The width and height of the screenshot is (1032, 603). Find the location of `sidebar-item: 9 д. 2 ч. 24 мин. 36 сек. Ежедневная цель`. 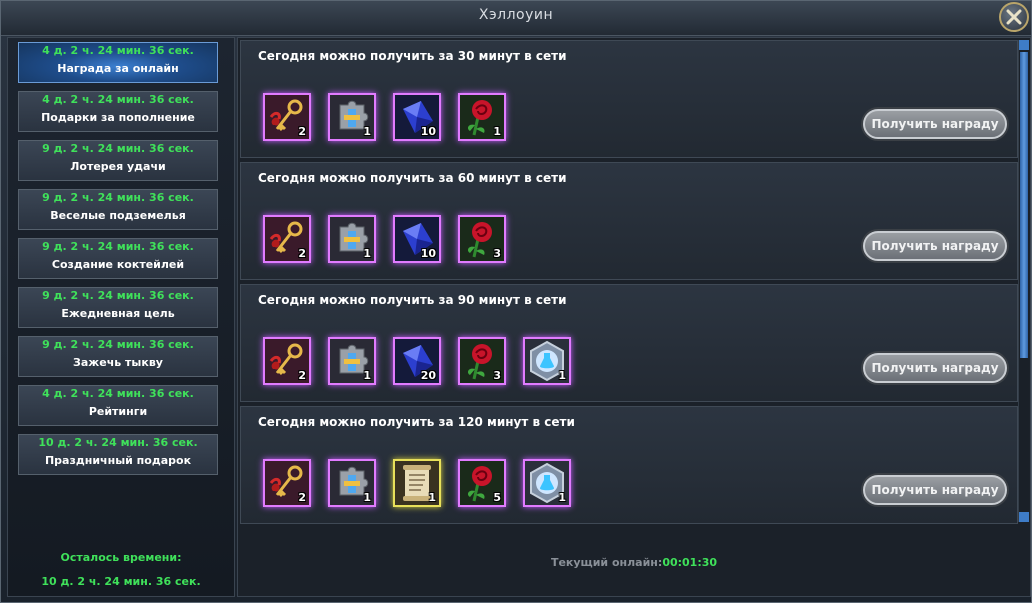

sidebar-item: 9 д. 2 ч. 24 мин. 36 сек. Ежедневная цель is located at coordinates (118, 307).